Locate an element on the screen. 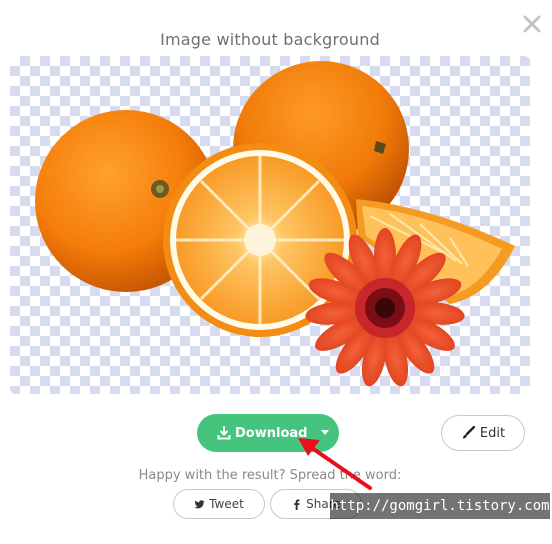 The width and height of the screenshot is (552, 544). watermark-url: http://gomgirl.tistory.com is located at coordinates (440, 506).